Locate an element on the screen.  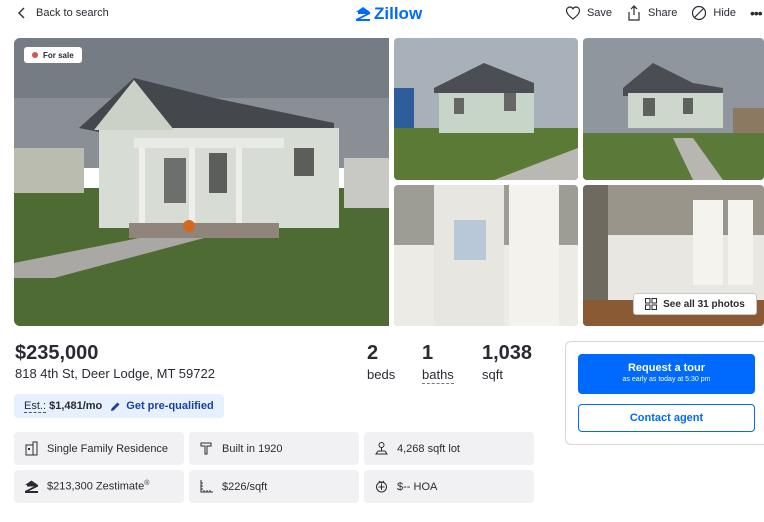
estimate-text: Est.: $1,481/mo is located at coordinates (63, 406).